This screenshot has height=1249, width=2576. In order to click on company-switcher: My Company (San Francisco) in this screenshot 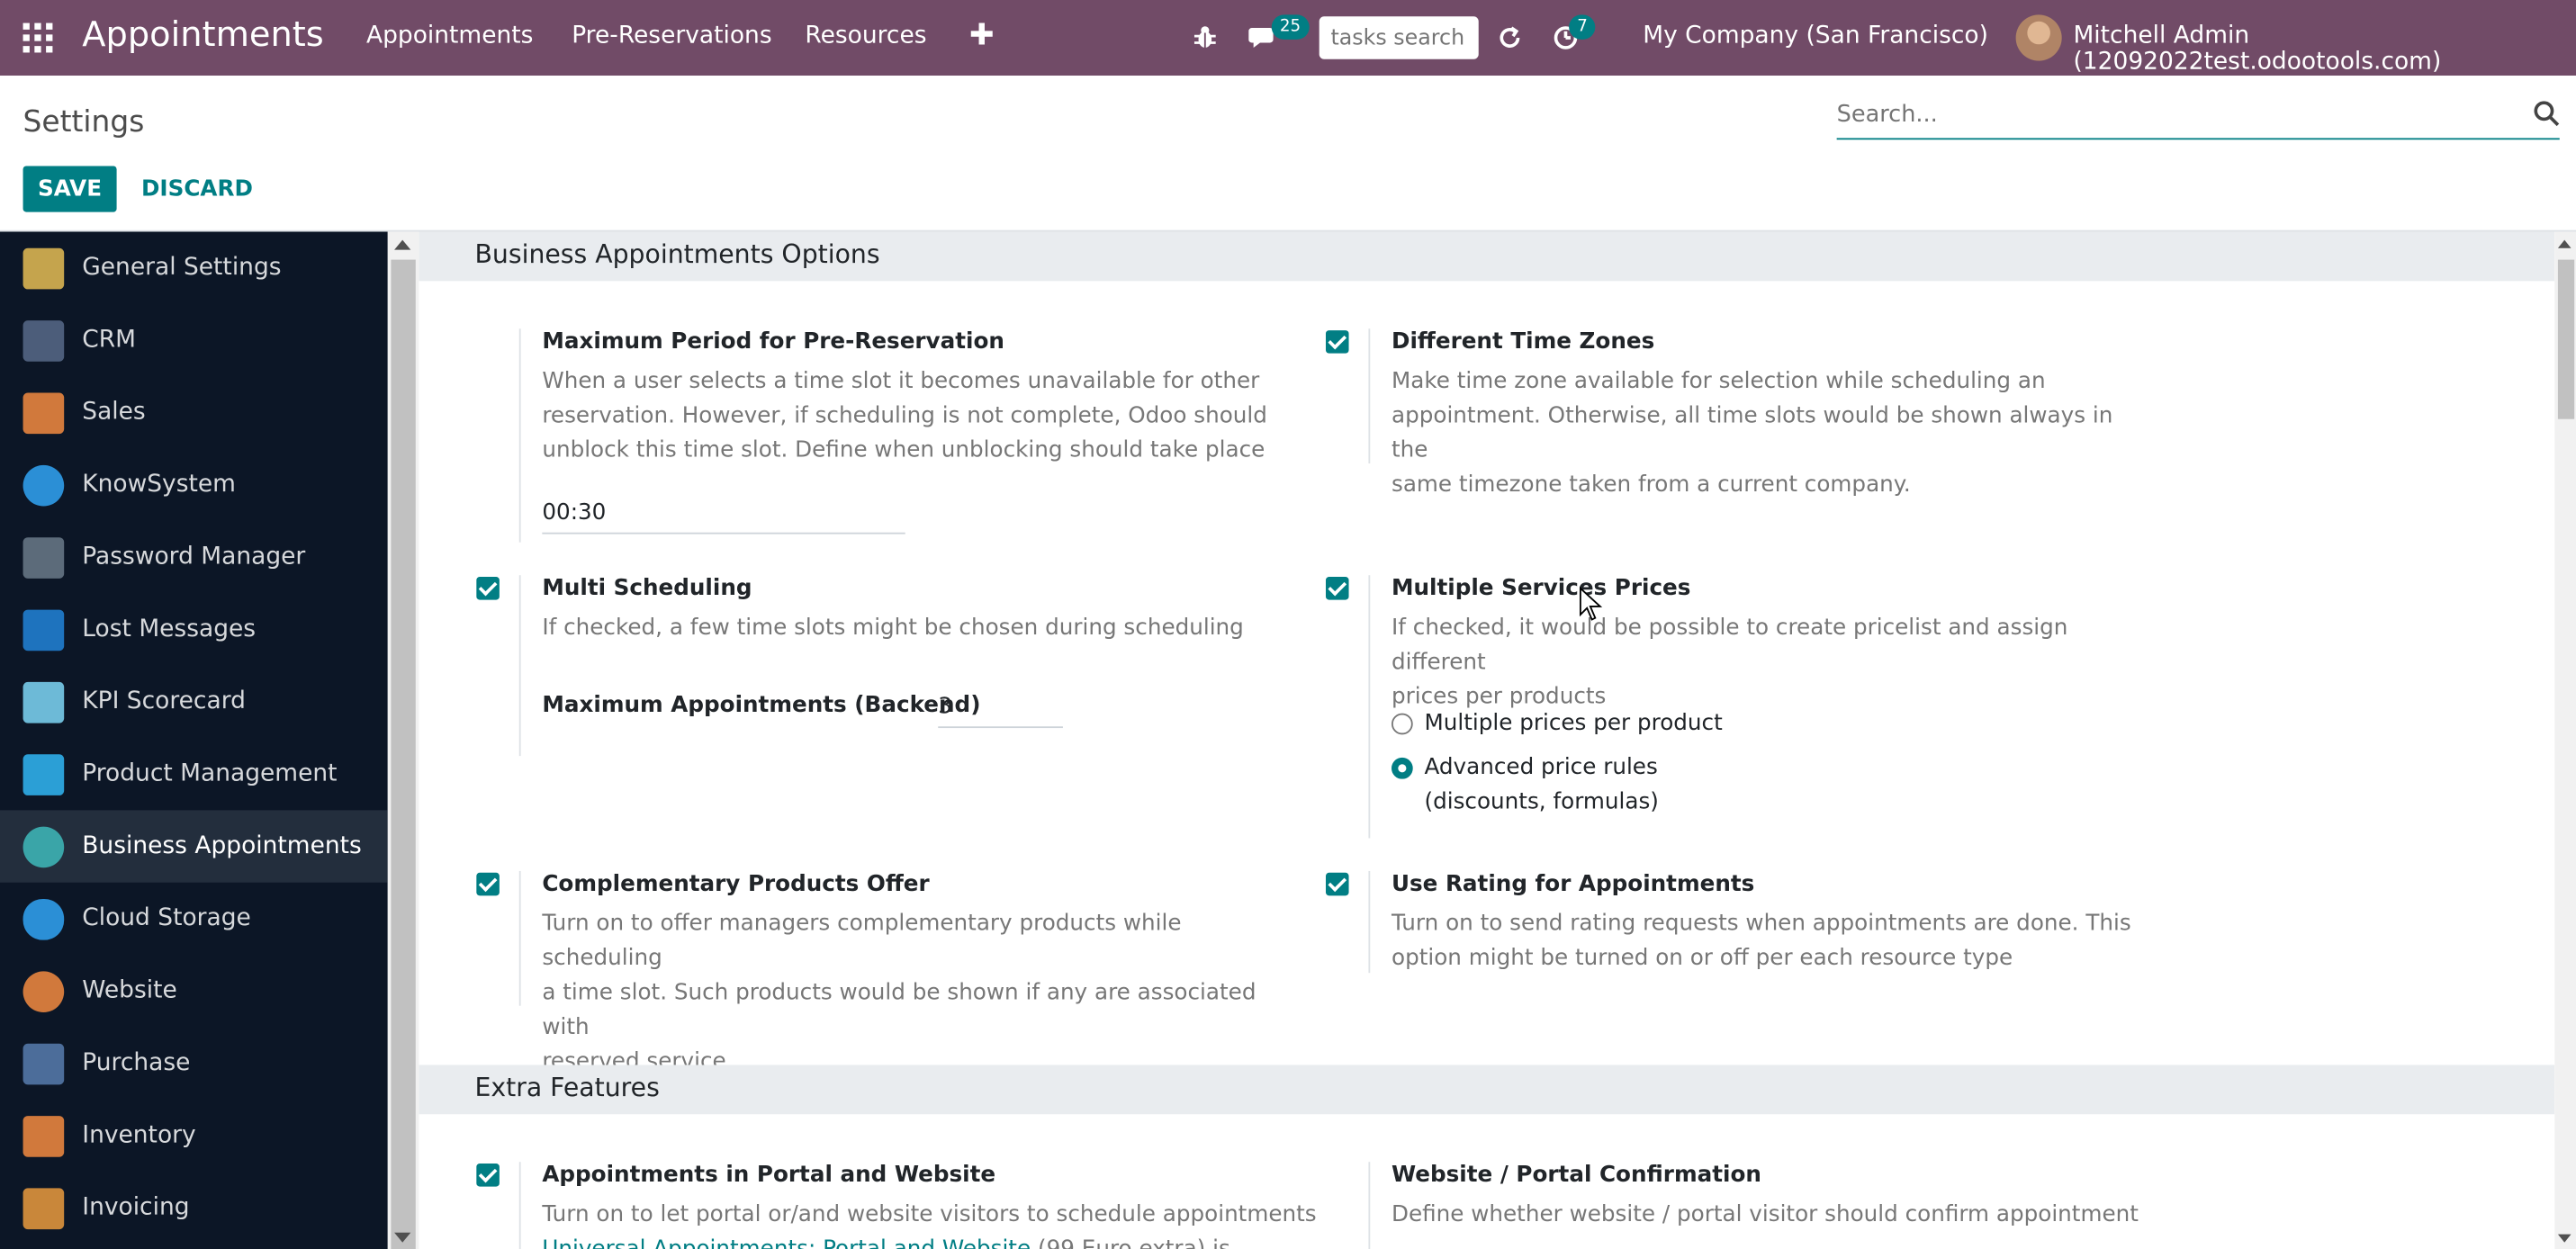, I will do `click(1815, 36)`.